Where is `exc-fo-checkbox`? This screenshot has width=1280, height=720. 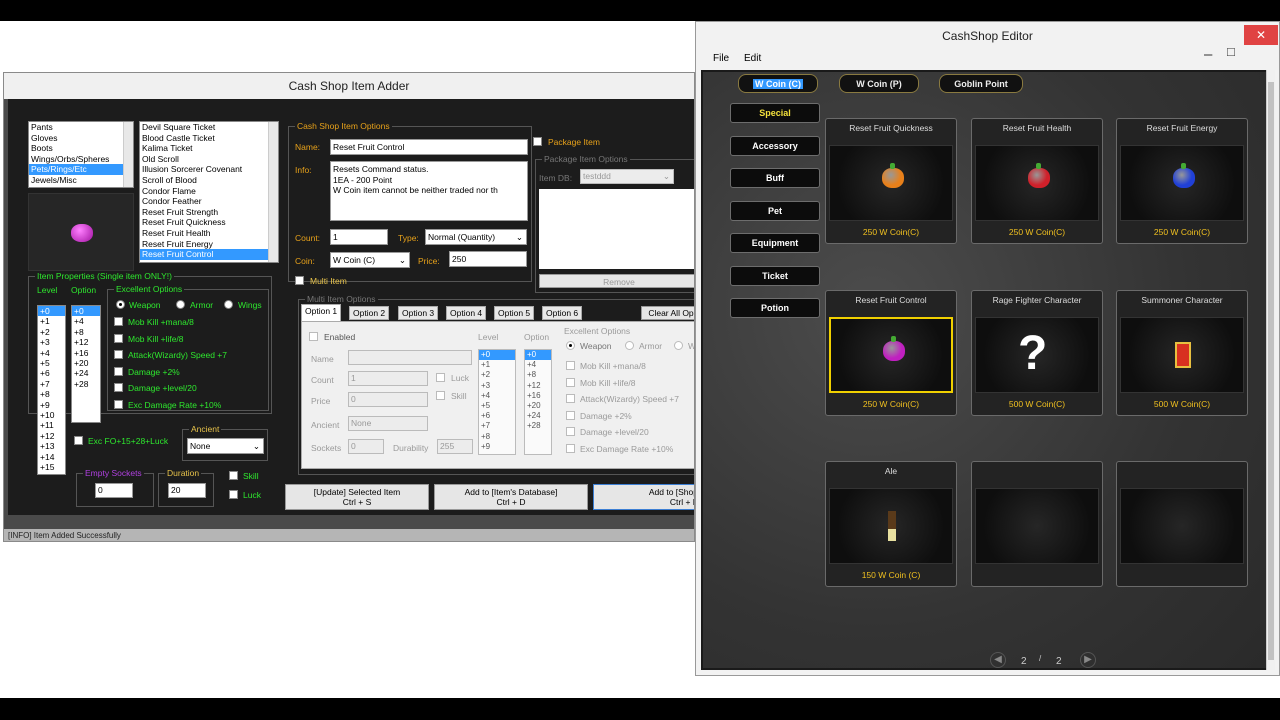
exc-fo-checkbox is located at coordinates (78, 440).